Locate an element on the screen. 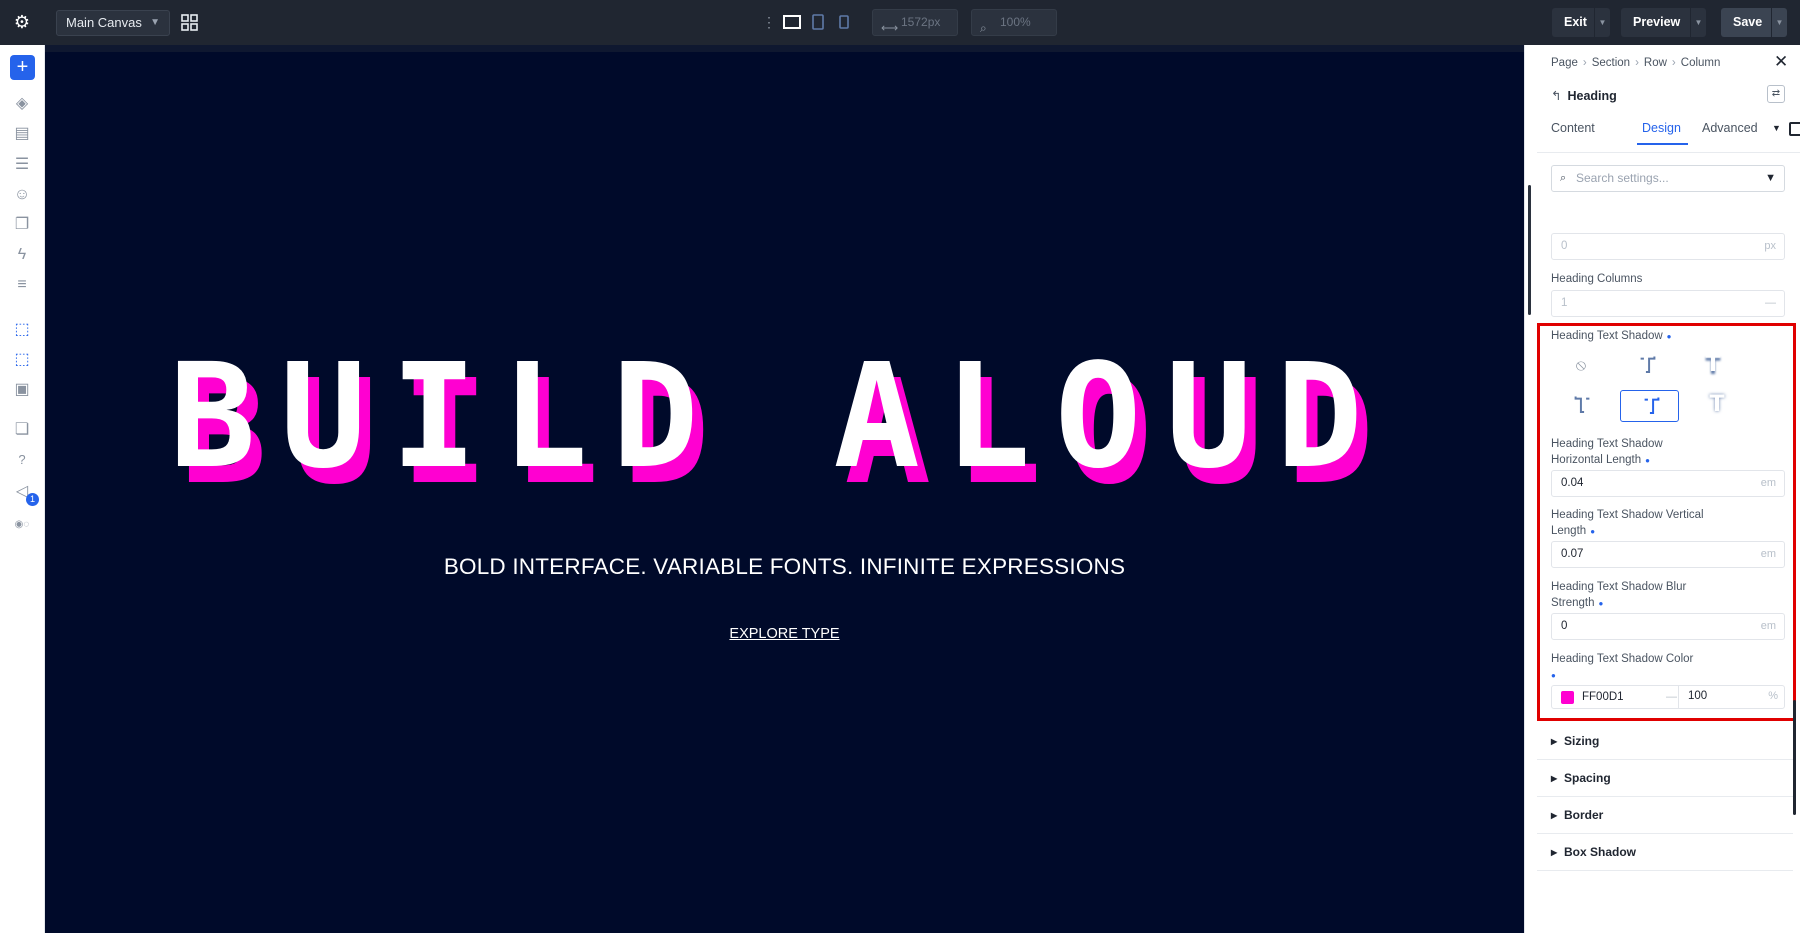 The width and height of the screenshot is (1800, 933). more-options-icon: ⋮ is located at coordinates (769, 22).